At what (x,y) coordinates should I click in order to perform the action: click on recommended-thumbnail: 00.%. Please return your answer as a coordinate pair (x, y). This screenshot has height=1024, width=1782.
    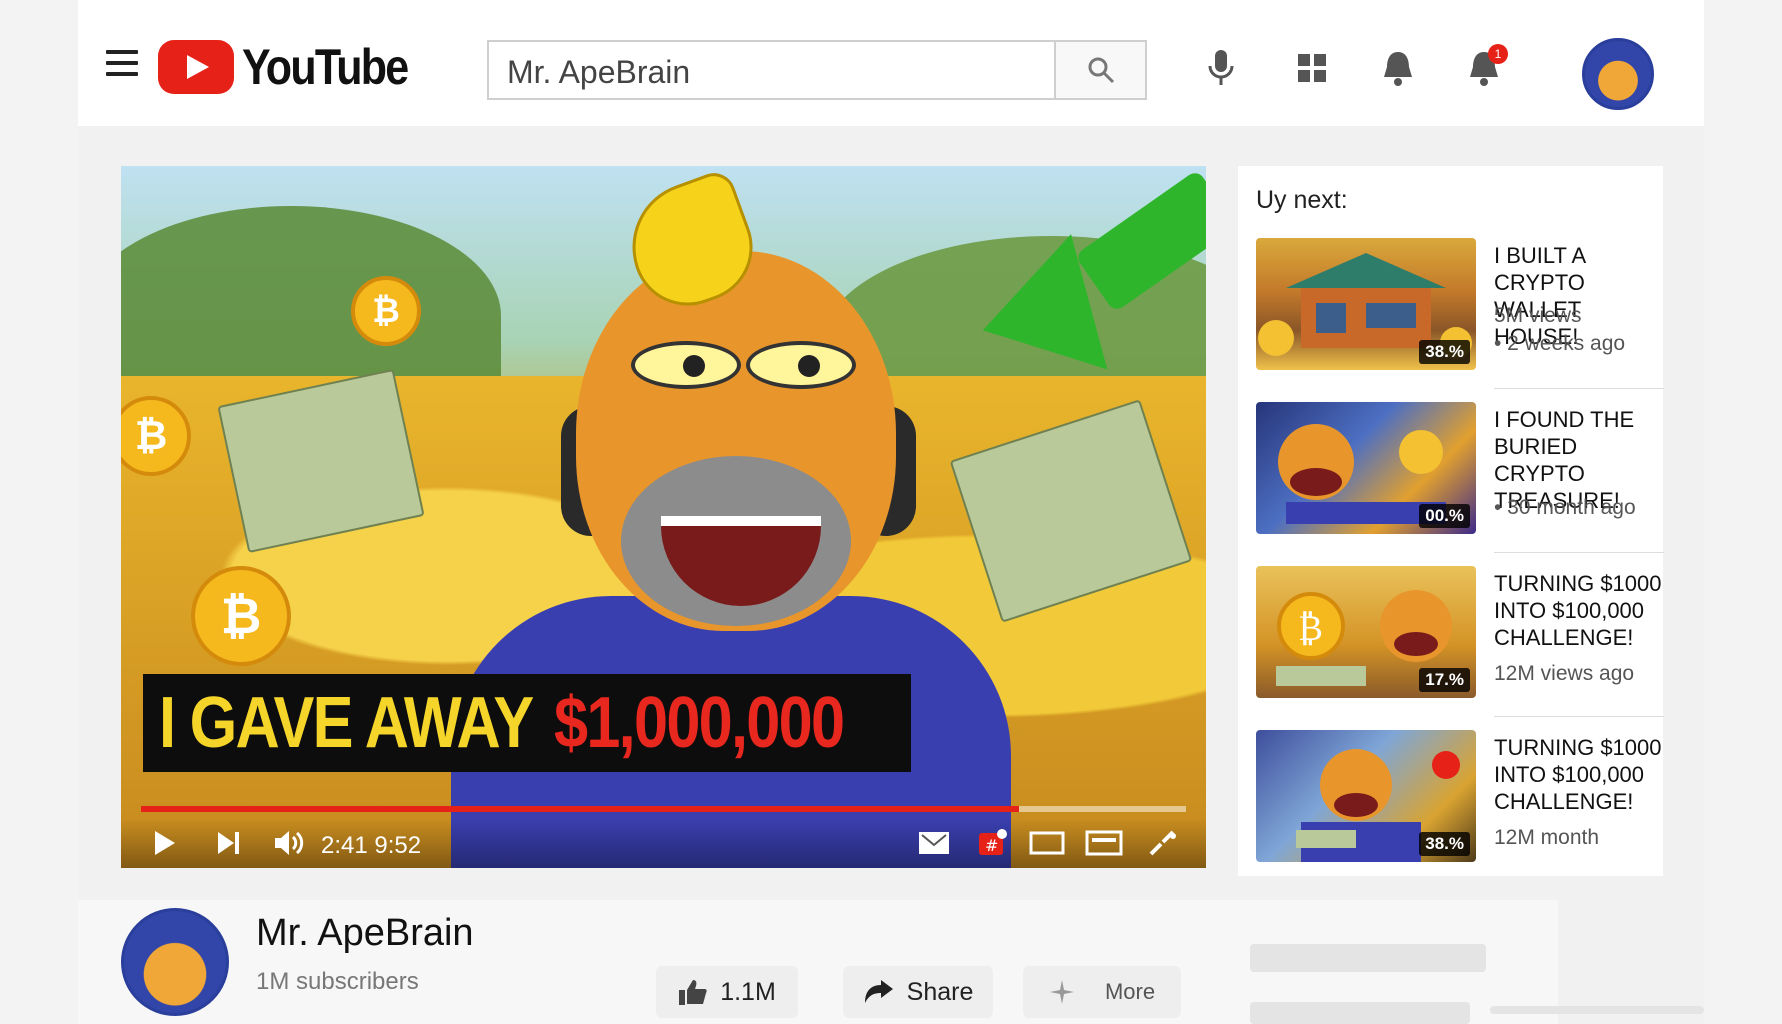
    Looking at the image, I should click on (1366, 468).